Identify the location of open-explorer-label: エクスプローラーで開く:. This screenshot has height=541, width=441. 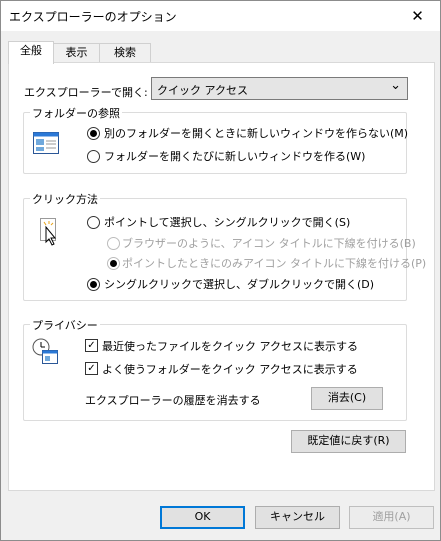
(86, 92).